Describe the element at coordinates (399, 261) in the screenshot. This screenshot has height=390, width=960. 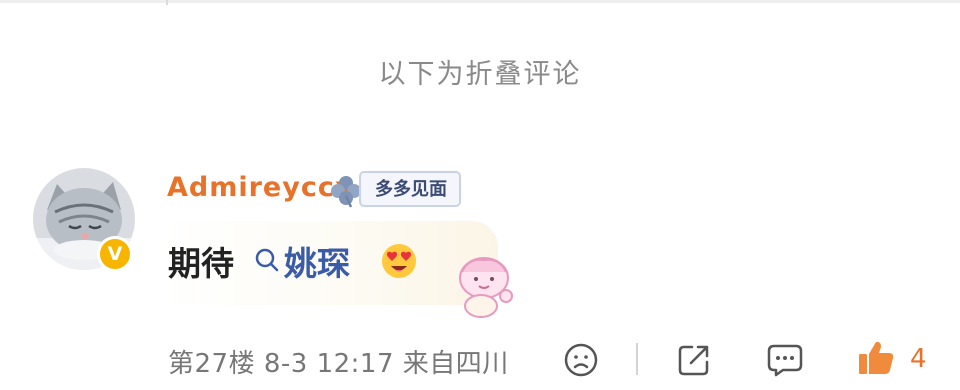
I see `heart-eyes-emoji` at that location.